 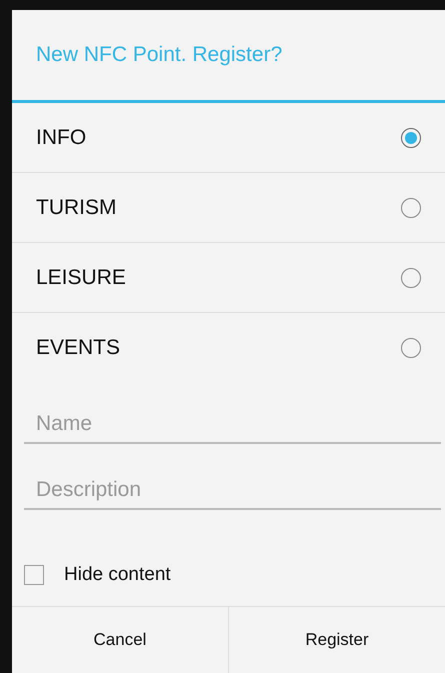 What do you see at coordinates (61, 138) in the screenshot?
I see `option-label: INFO` at bounding box center [61, 138].